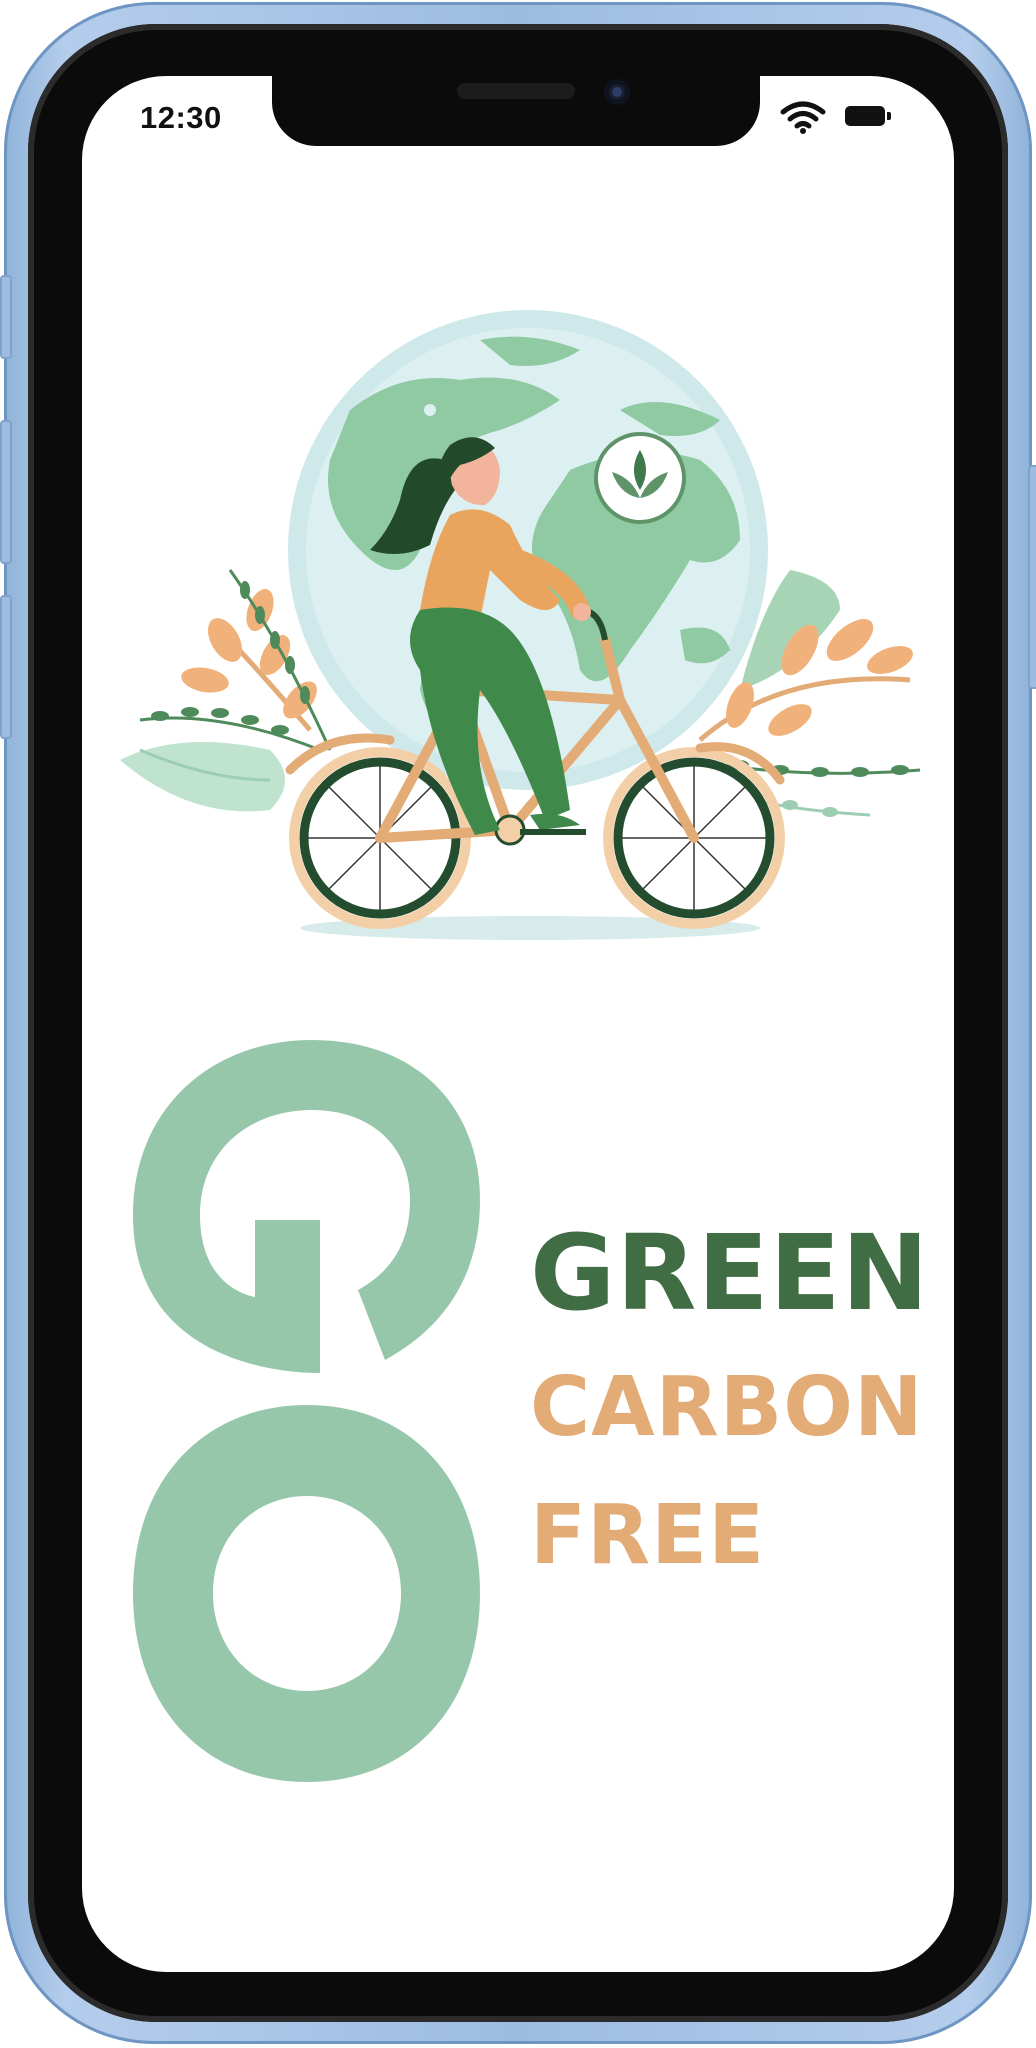 This screenshot has height=2048, width=1036. I want to click on tagline-carbon: CARBON, so click(727, 1407).